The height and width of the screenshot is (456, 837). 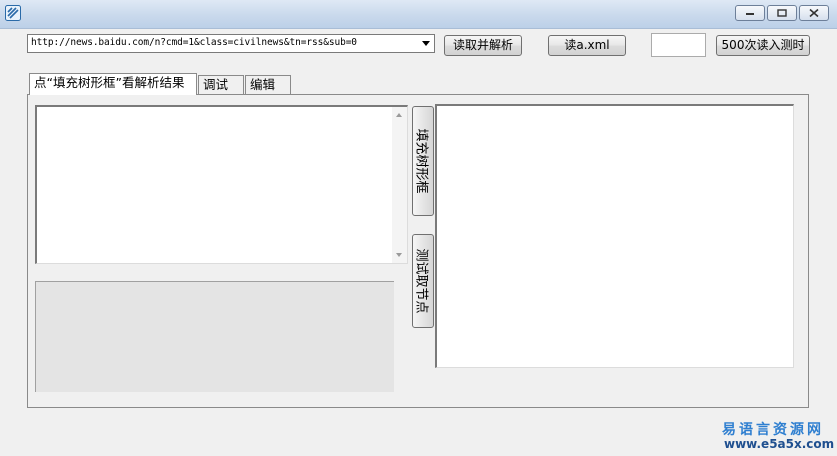 I want to click on app-icon, so click(x=13, y=13).